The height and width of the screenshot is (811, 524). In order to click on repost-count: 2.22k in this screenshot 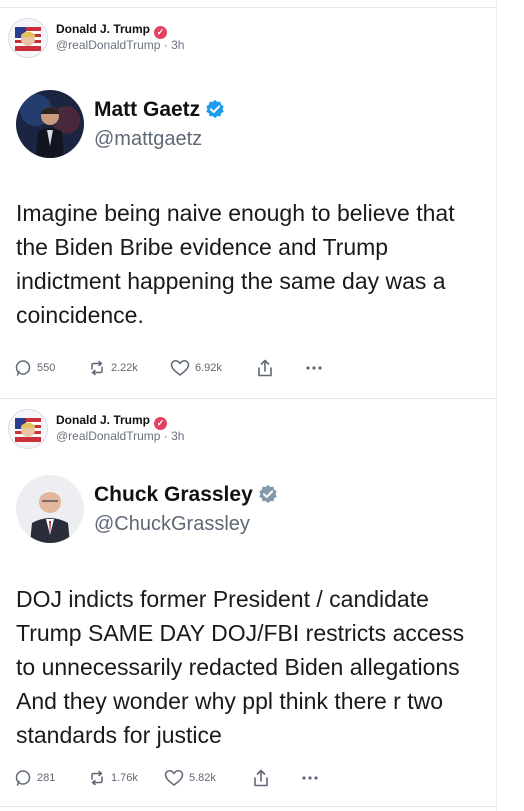, I will do `click(124, 368)`.